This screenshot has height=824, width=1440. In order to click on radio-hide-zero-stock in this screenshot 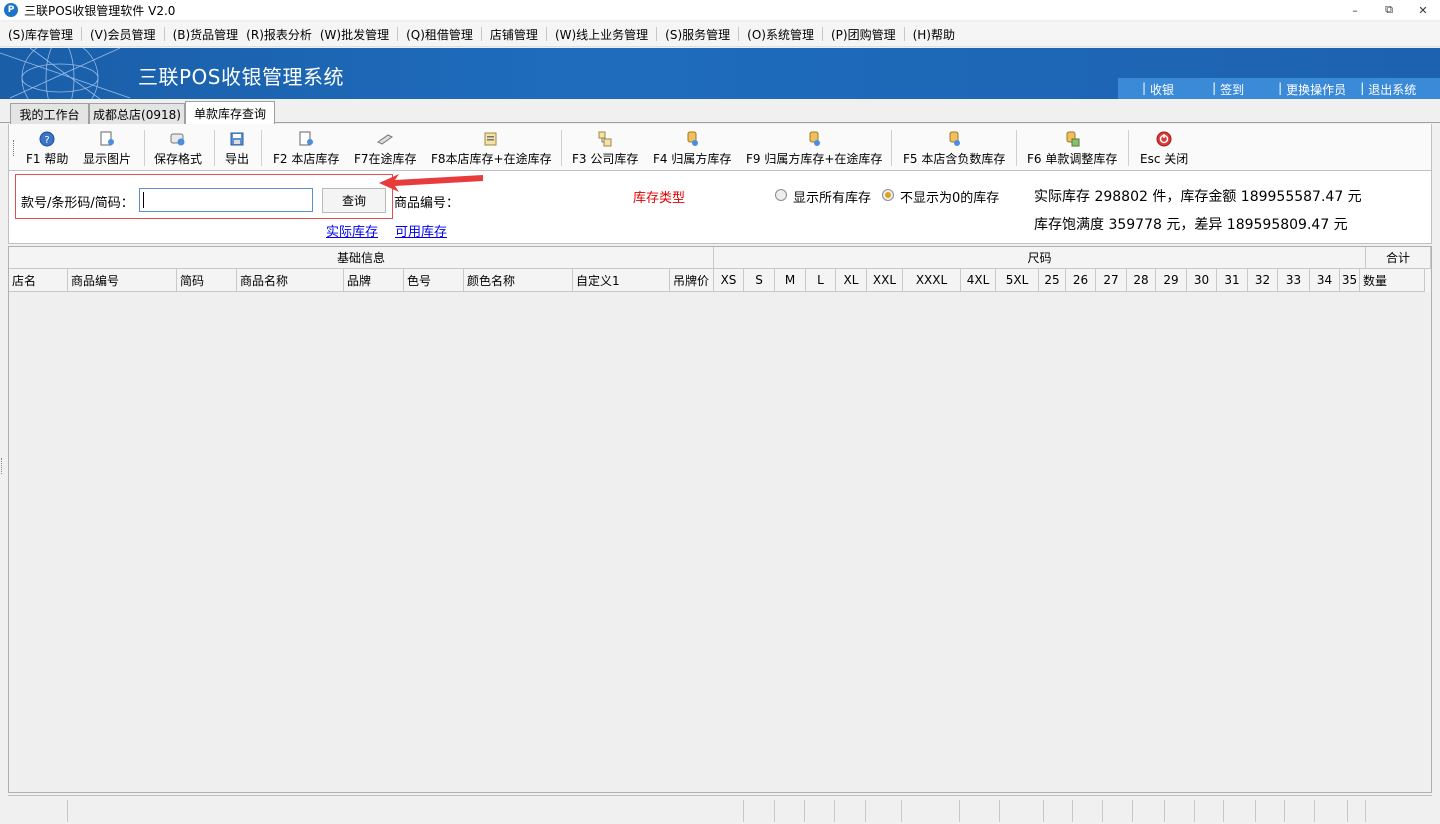, I will do `click(888, 195)`.